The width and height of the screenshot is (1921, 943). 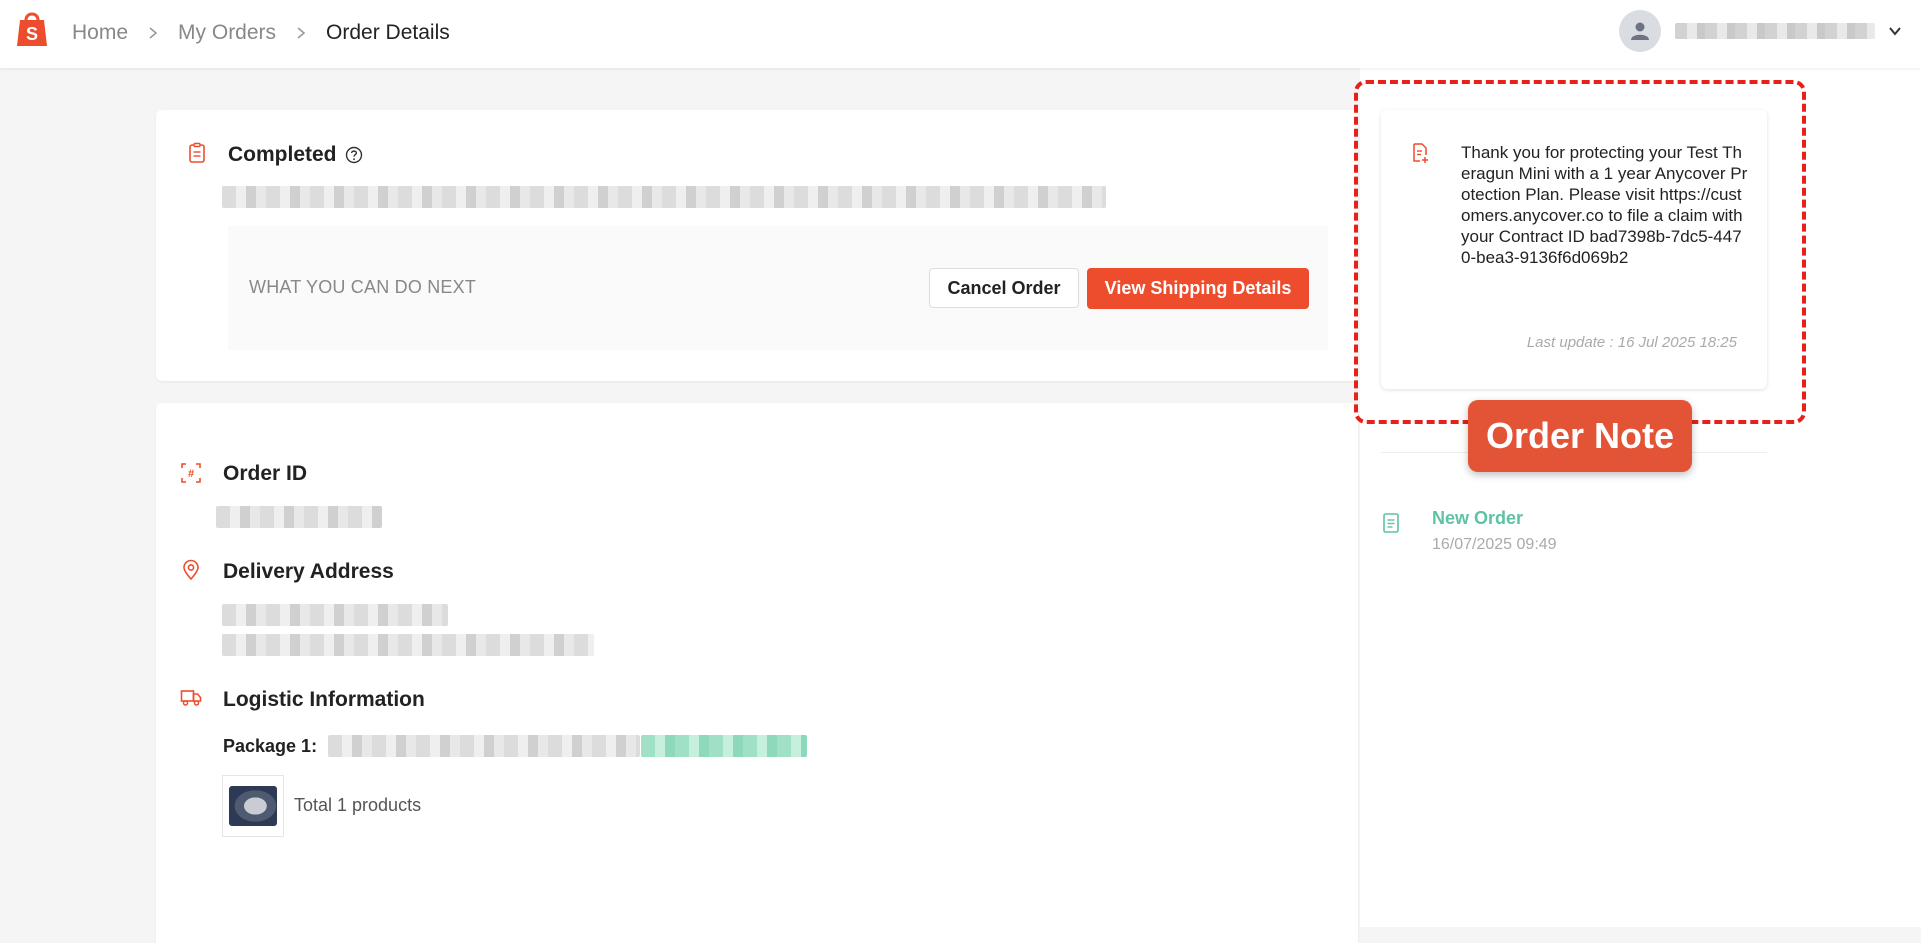 I want to click on view-shipping-details-button: View Shipping Details, so click(x=1198, y=288).